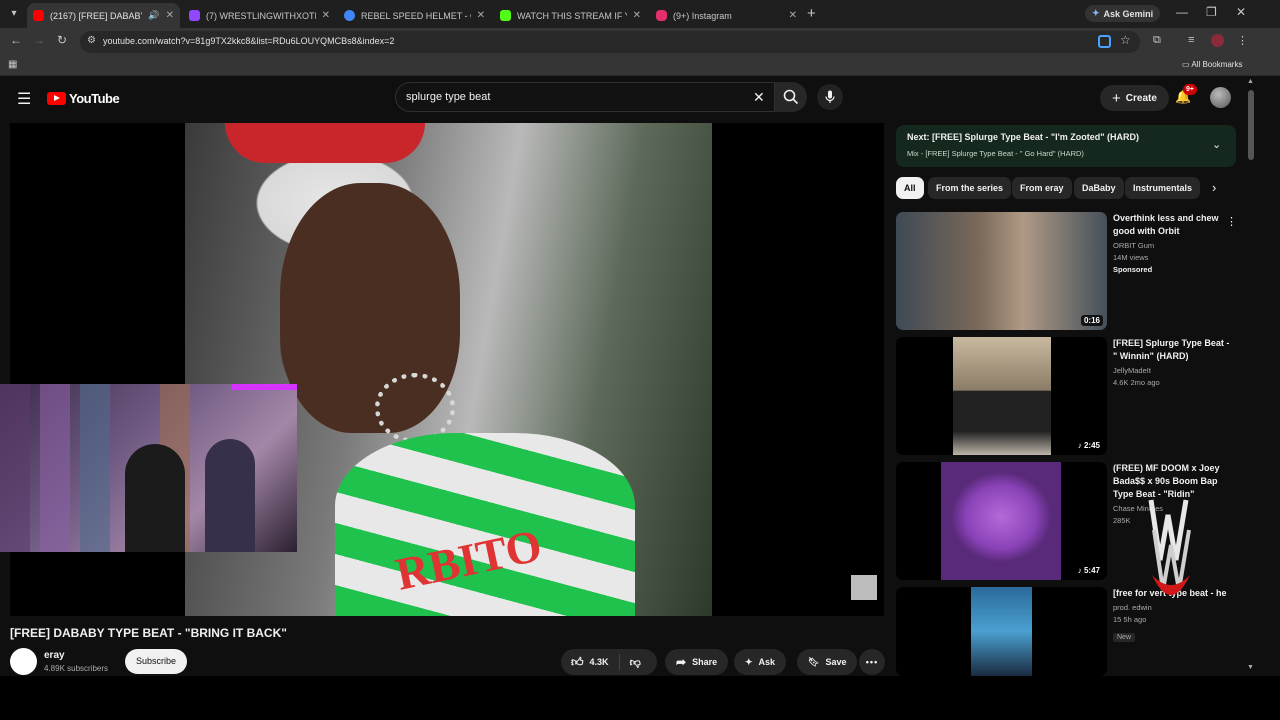  I want to click on all-bookmarks-button: ▭ All Bookmarks, so click(1212, 64).